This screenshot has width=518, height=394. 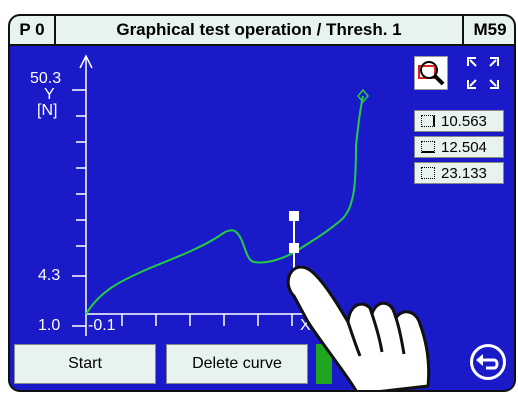 What do you see at coordinates (49, 94) in the screenshot?
I see `y-axis-name: Y` at bounding box center [49, 94].